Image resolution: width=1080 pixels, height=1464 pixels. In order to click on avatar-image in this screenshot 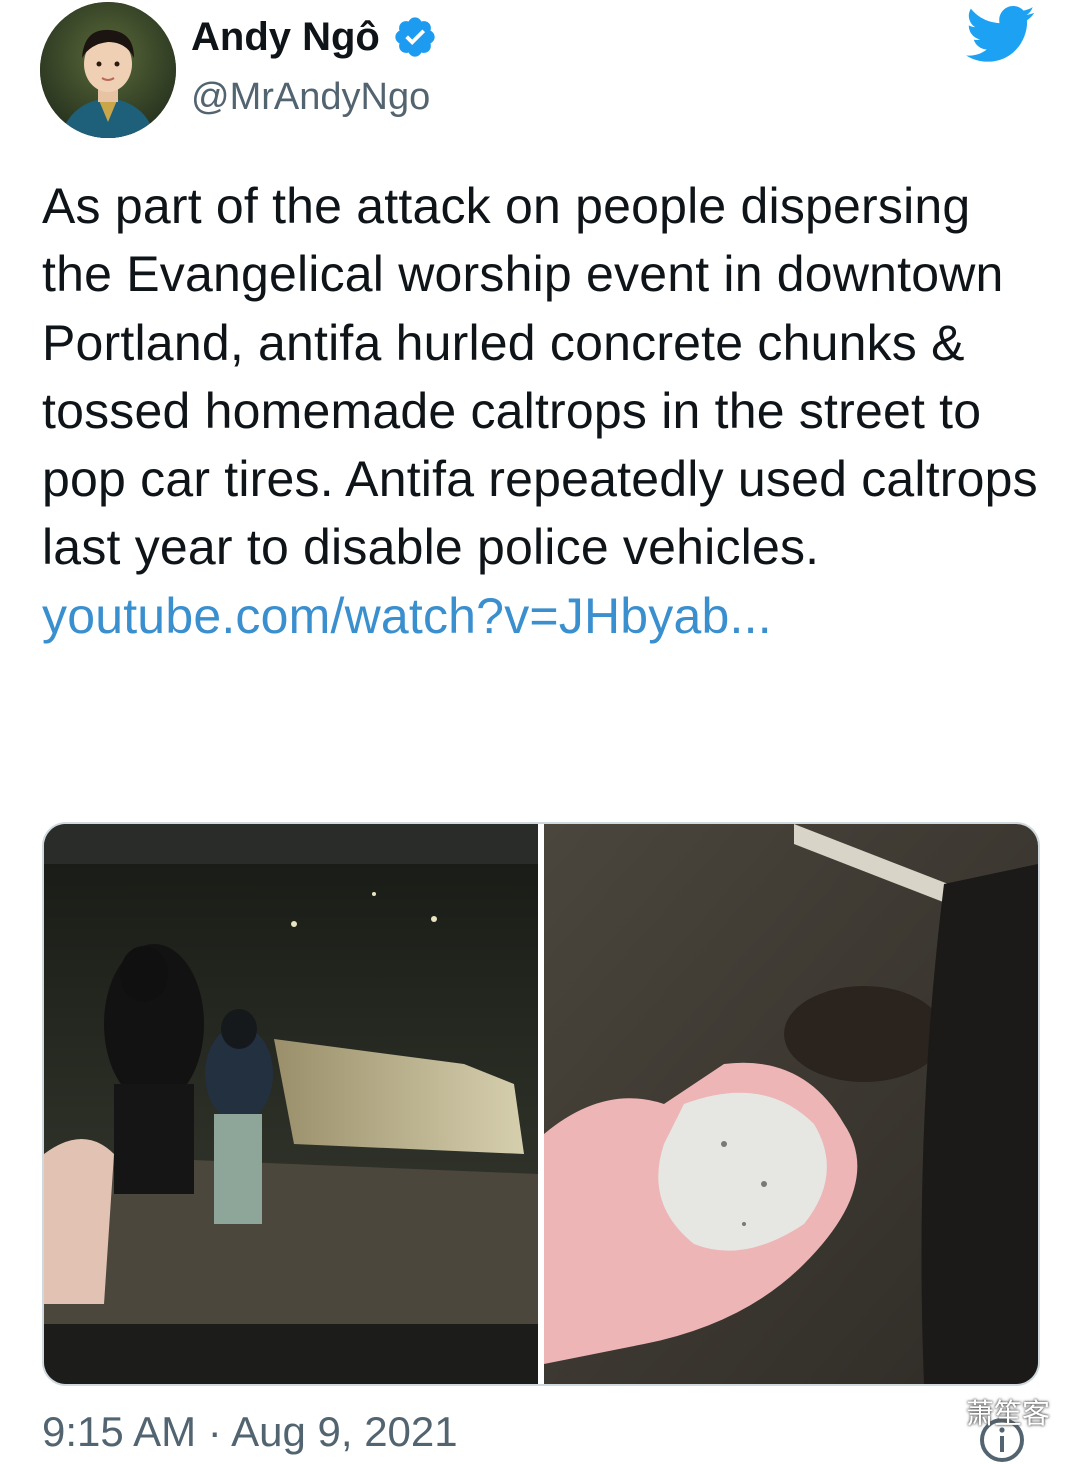, I will do `click(108, 70)`.